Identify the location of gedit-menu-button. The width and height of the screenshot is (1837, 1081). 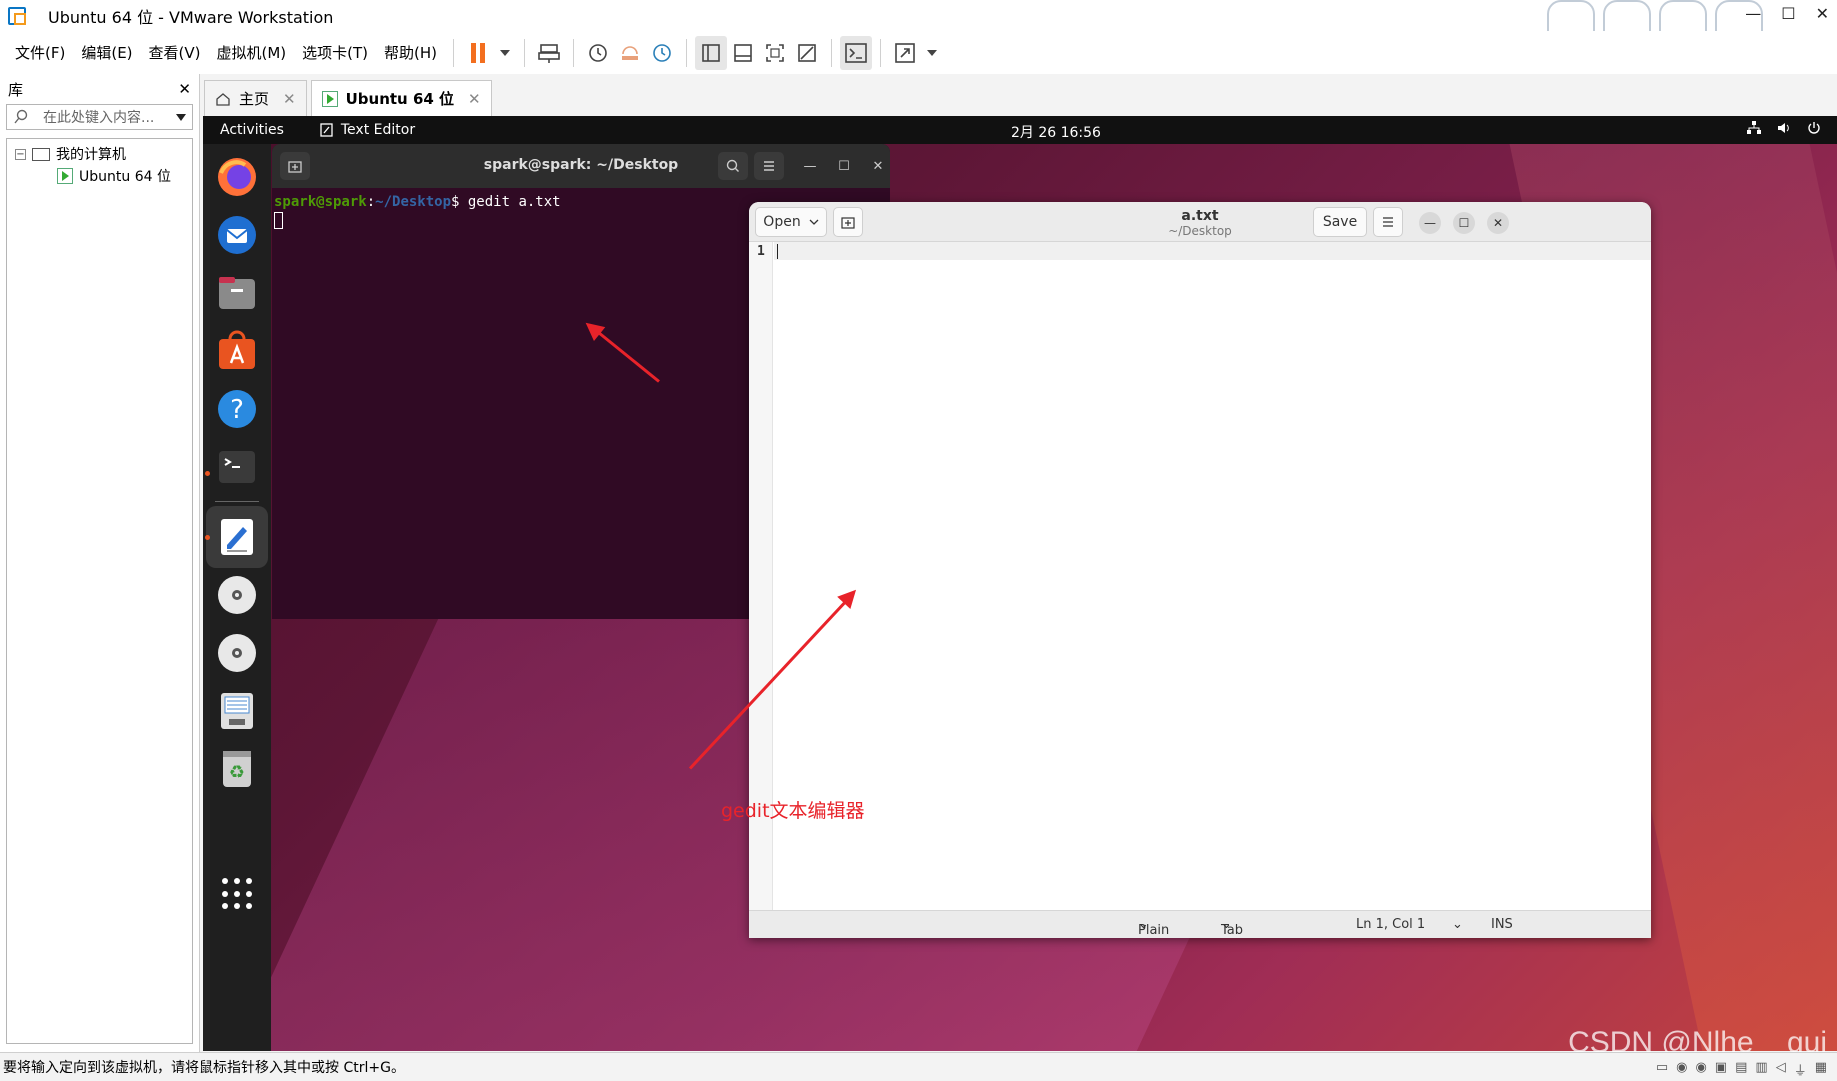
(1388, 222).